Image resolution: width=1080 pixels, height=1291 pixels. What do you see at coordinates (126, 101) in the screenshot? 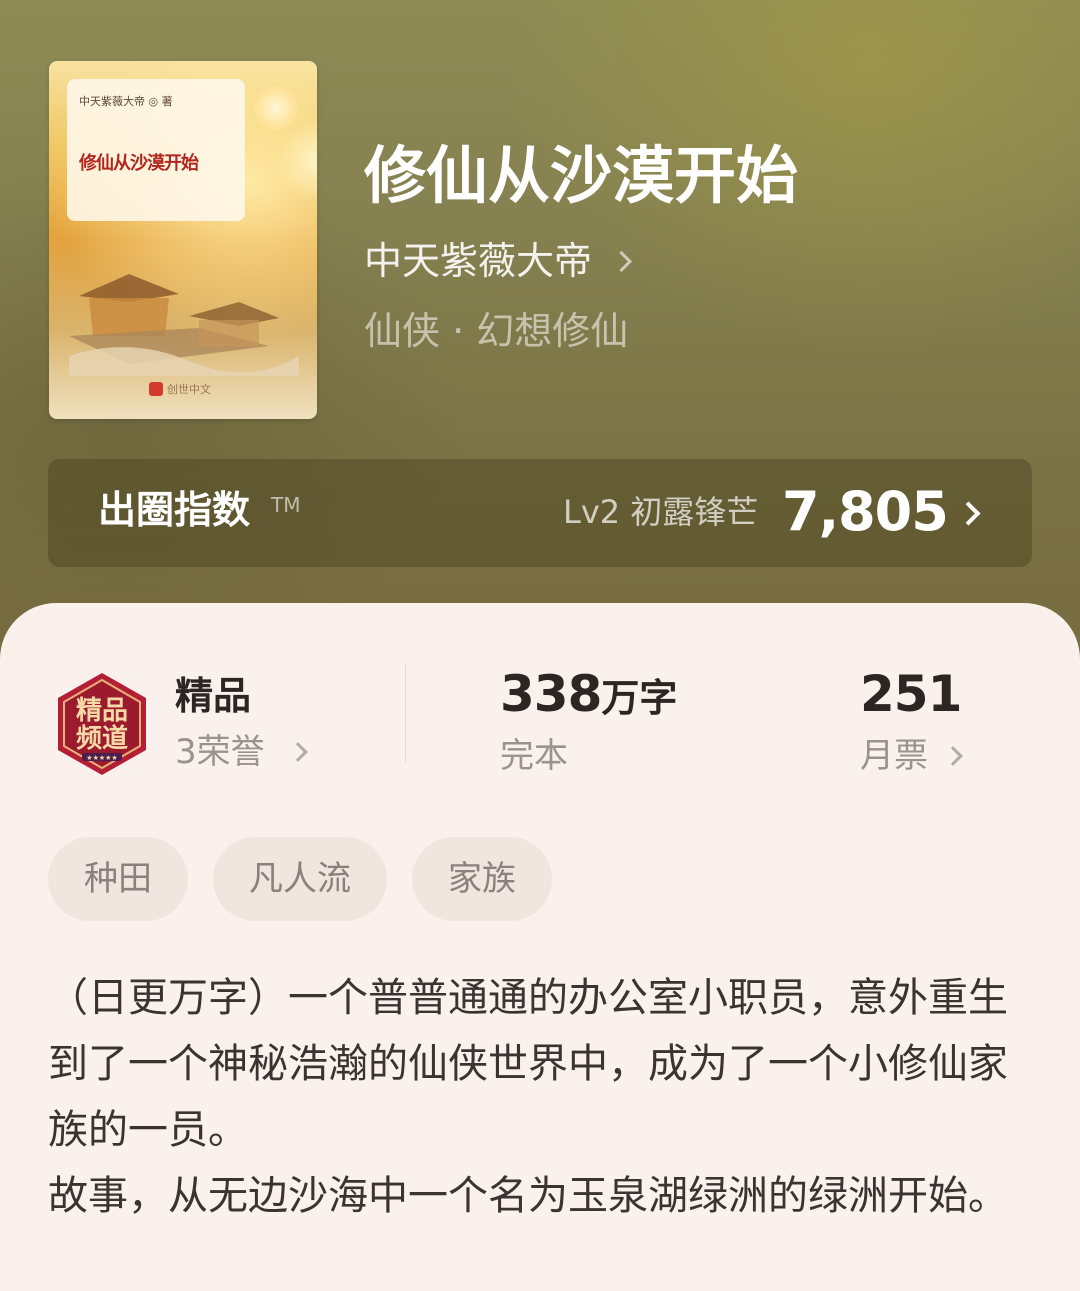
I see `cover-author: 中天紫薇大帝 ◎ 著` at bounding box center [126, 101].